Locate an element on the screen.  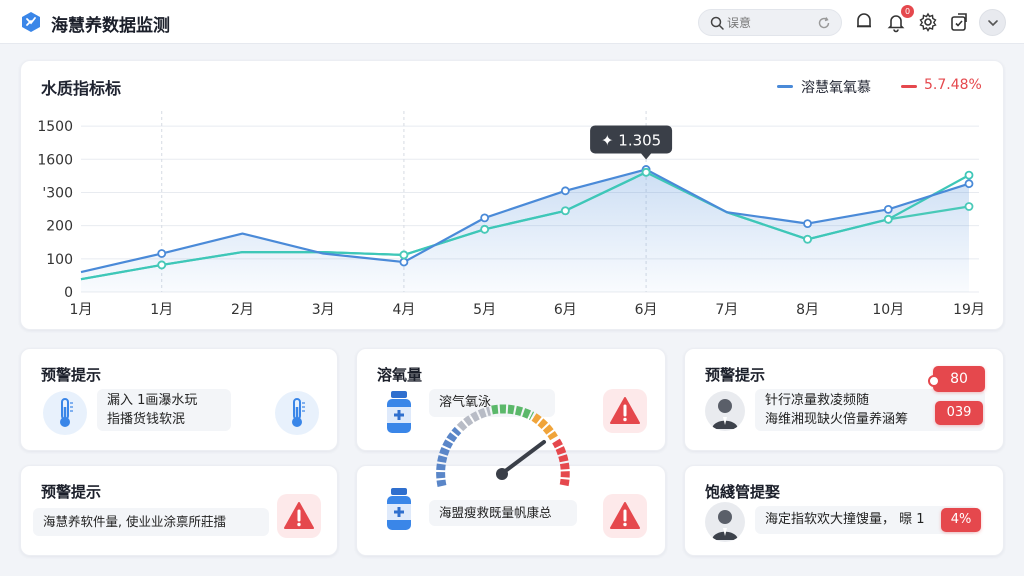
y-tick-label: 1500 is located at coordinates (55, 127).